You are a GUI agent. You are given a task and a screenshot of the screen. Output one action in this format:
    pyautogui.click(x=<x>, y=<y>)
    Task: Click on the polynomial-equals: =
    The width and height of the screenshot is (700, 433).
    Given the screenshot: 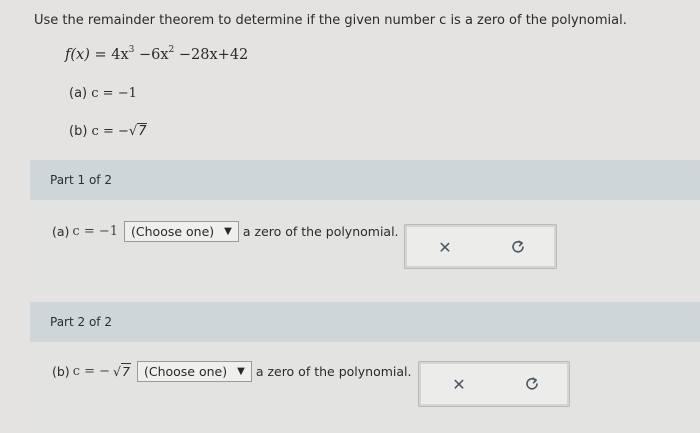 What is the action you would take?
    pyautogui.click(x=100, y=55)
    